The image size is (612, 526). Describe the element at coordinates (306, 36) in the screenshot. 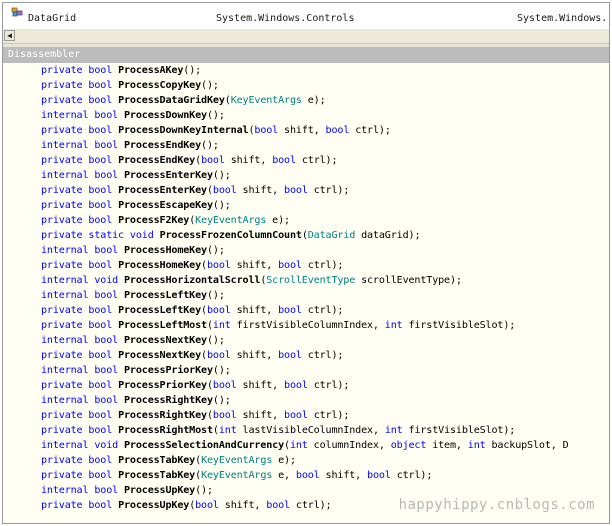

I see `horizontal-scrollbar: ◀` at that location.